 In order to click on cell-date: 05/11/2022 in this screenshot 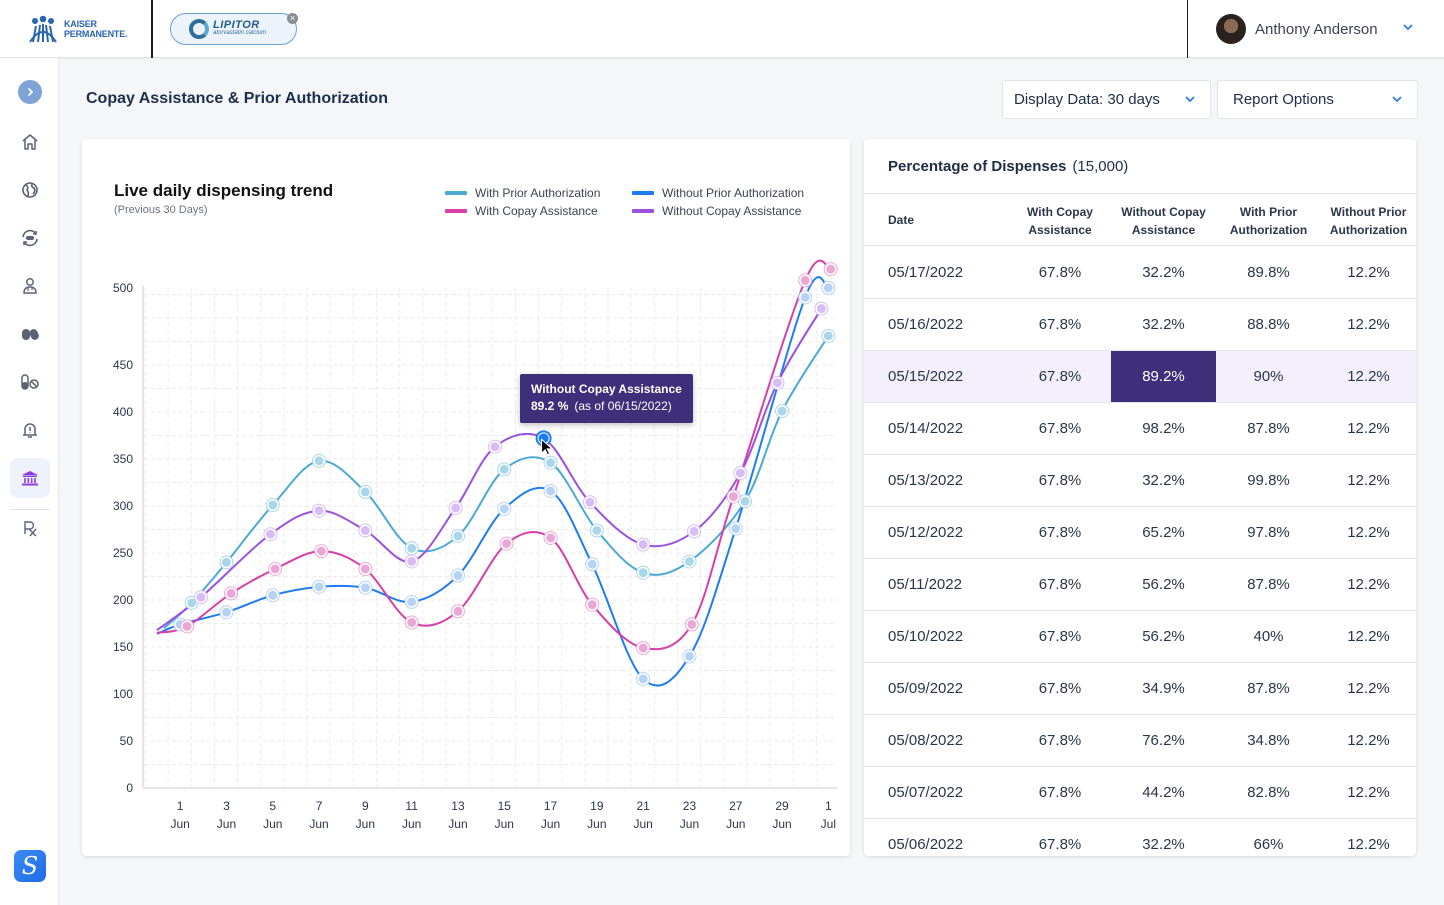, I will do `click(925, 584)`.